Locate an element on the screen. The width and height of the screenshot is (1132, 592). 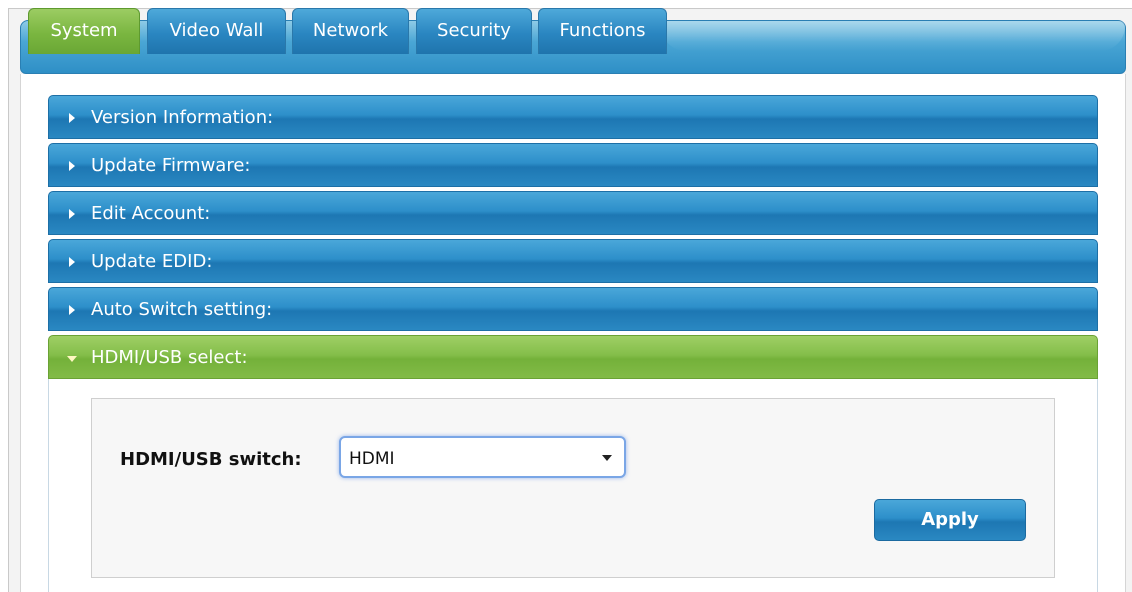
section-update-edid: Update EDID: is located at coordinates (573, 261).